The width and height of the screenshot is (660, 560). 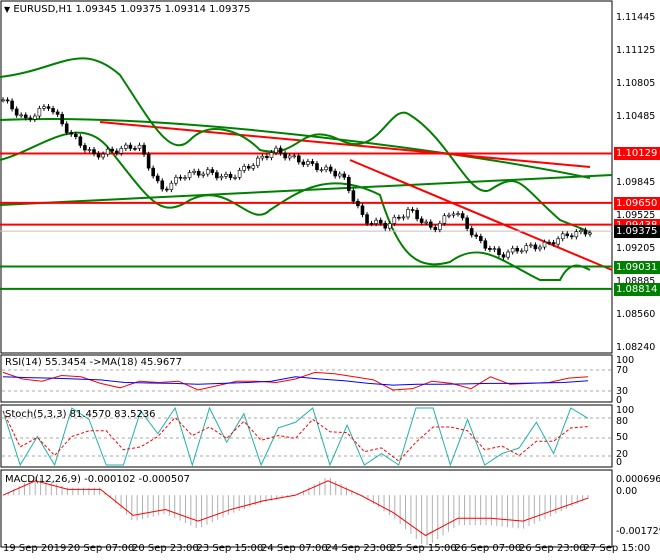 I want to click on level-tag: 1.09031, so click(x=637, y=267).